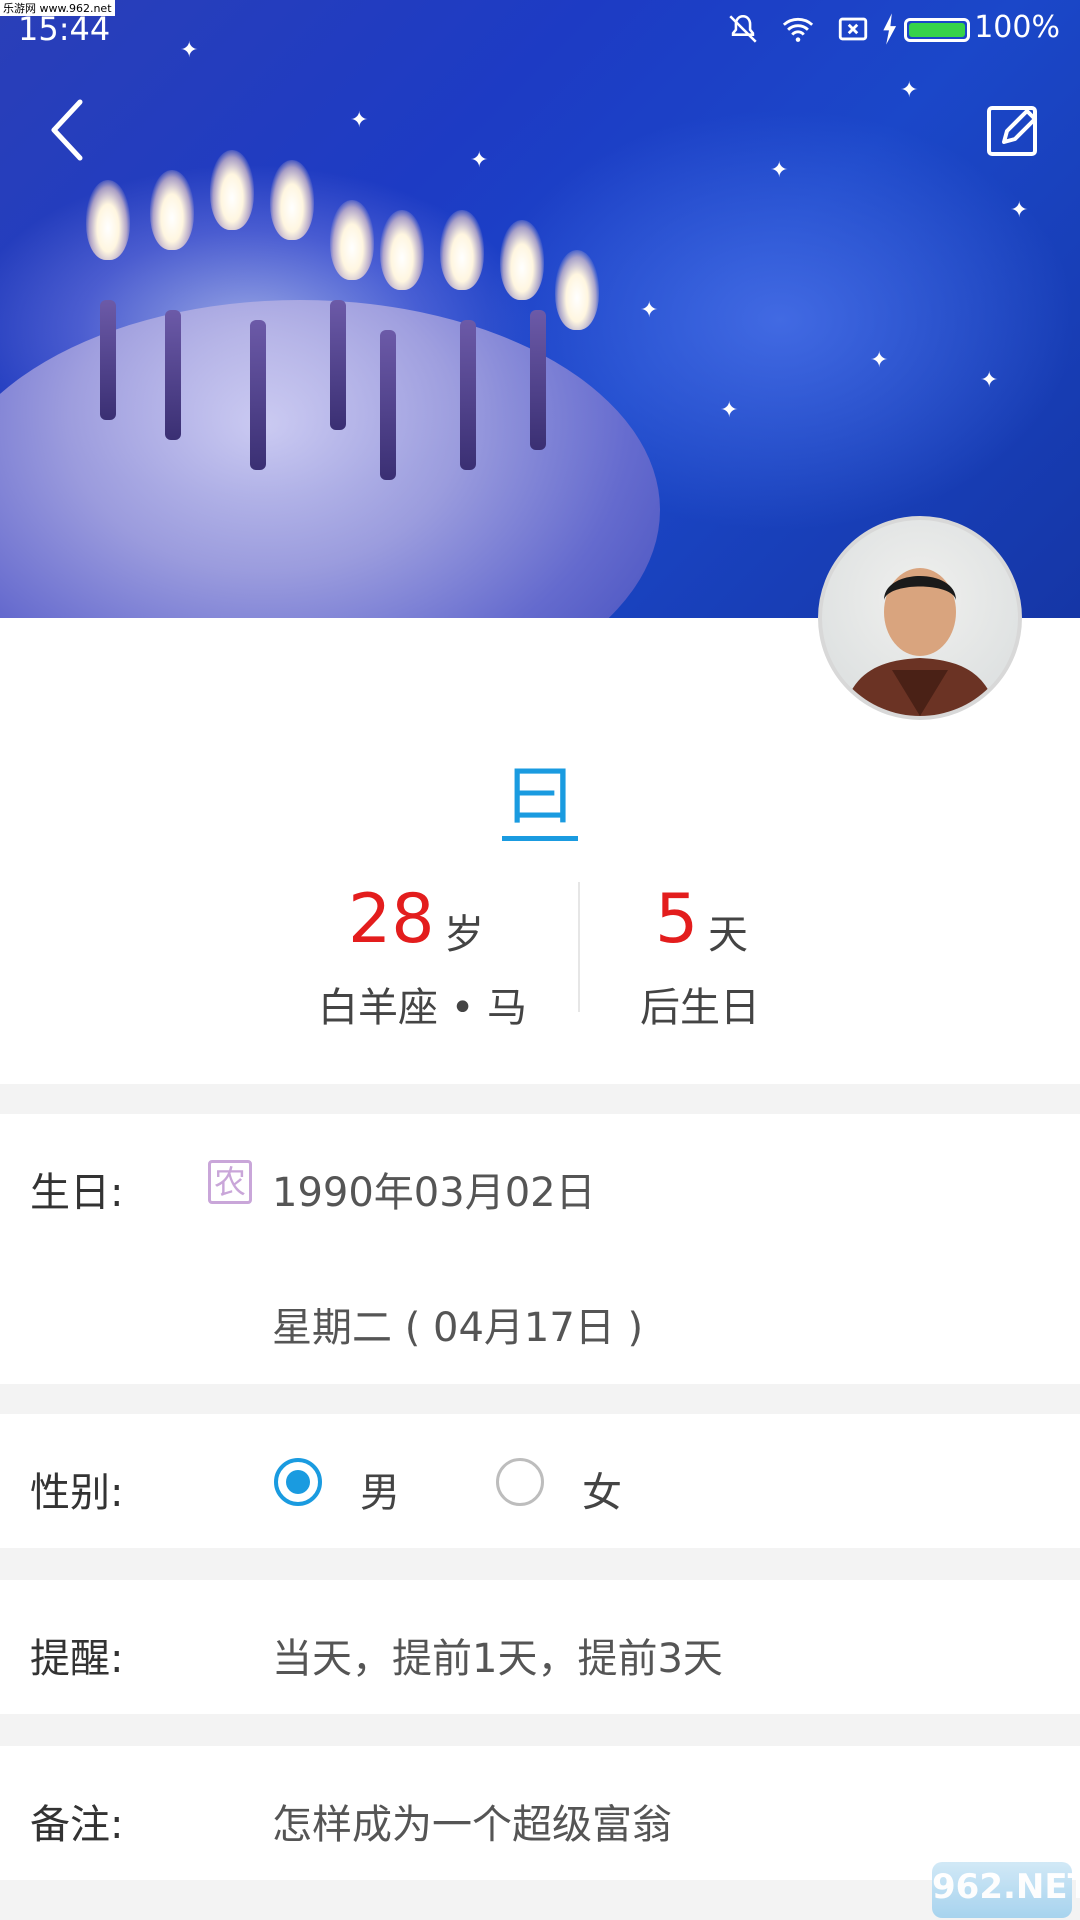 This screenshot has height=1920, width=1080. I want to click on age-value: 28, so click(391, 919).